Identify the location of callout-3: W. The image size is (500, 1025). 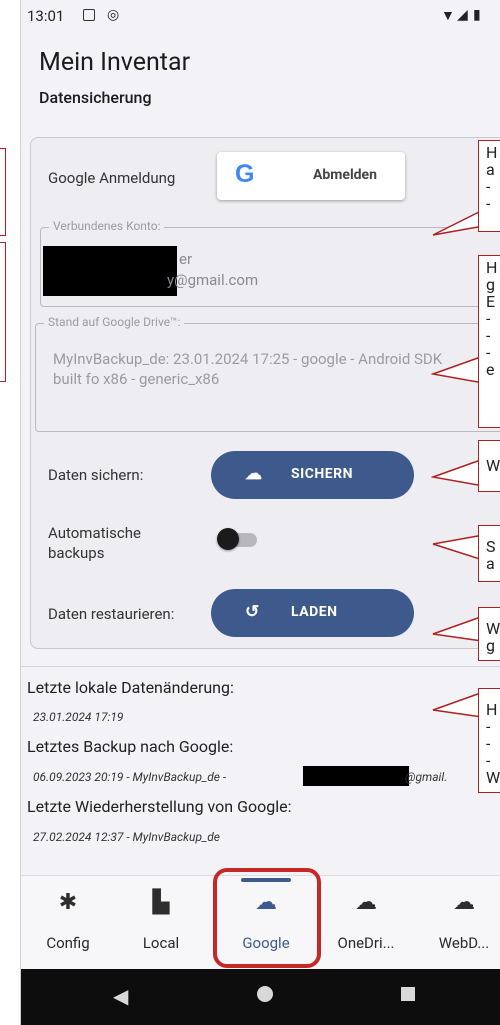
(489, 466).